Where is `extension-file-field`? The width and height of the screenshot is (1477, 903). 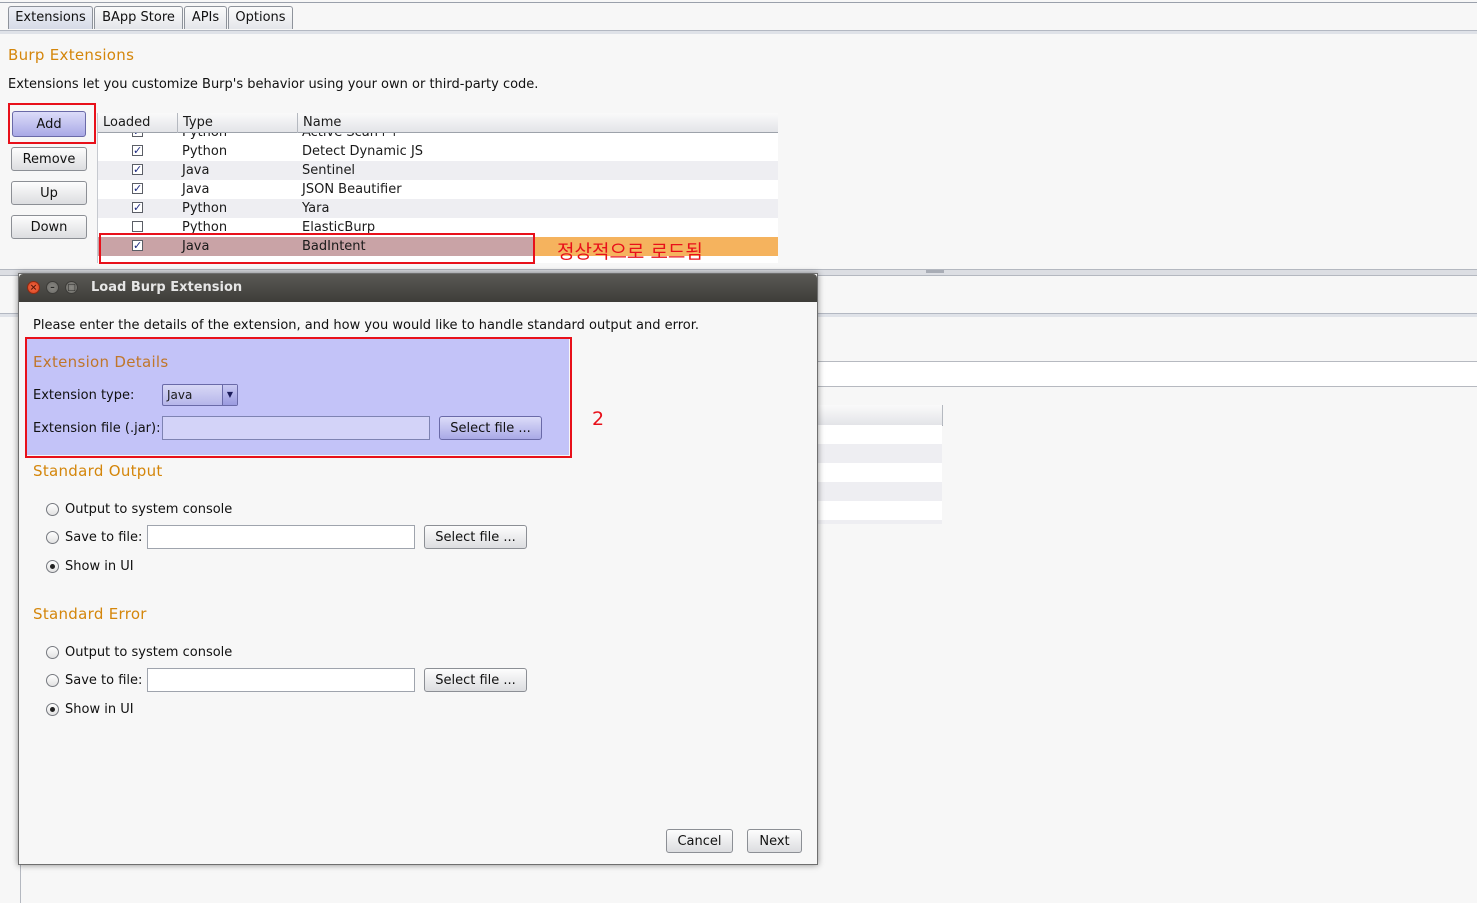
extension-file-field is located at coordinates (296, 428).